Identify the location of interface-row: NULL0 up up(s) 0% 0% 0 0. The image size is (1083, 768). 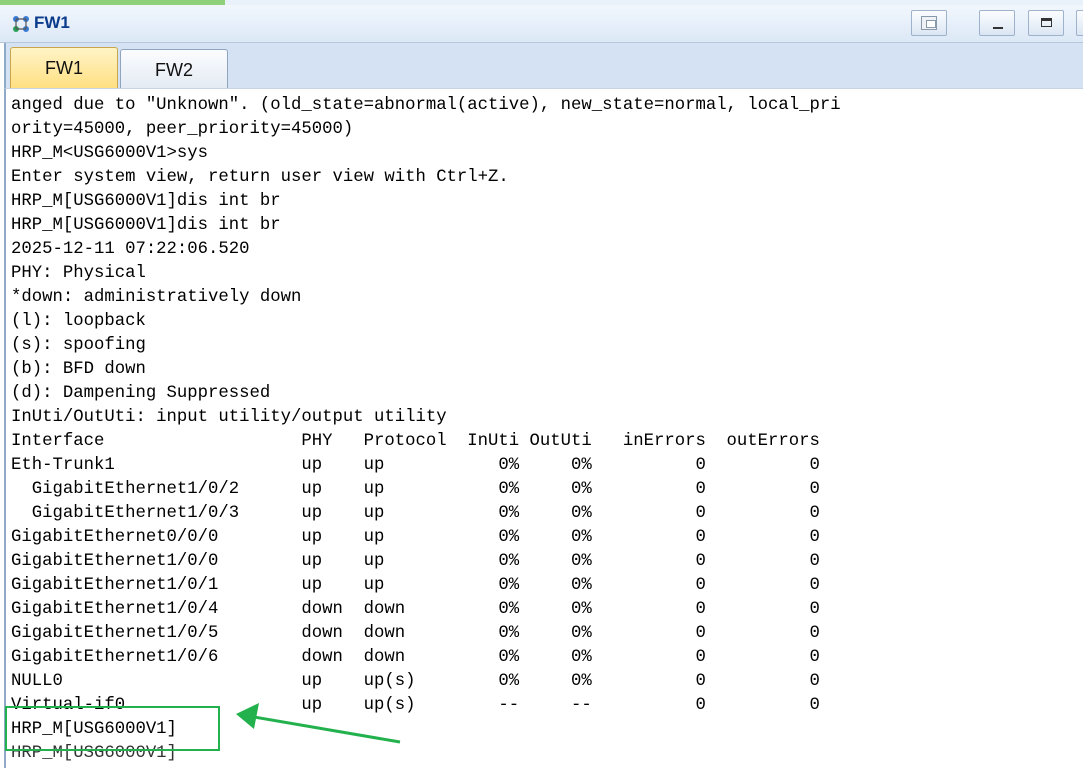
(415, 681).